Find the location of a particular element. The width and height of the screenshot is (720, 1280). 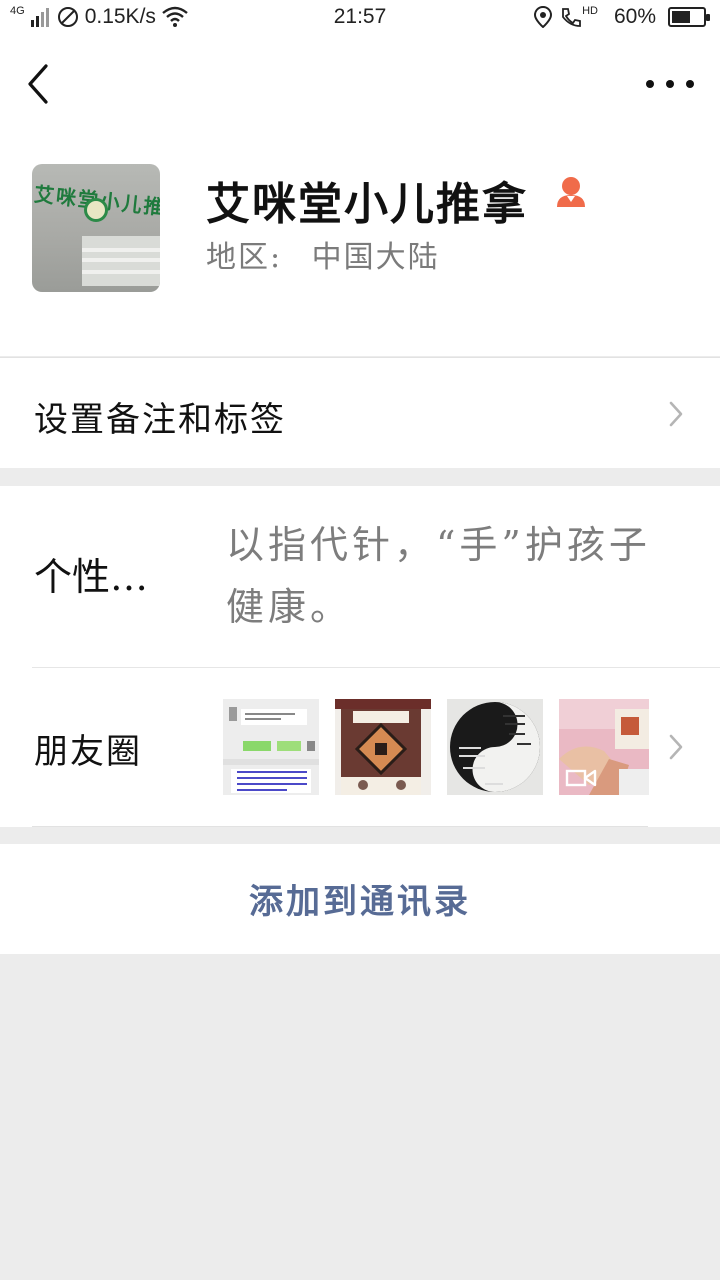

set-remark-tags-row: 设置备注和标签 is located at coordinates (360, 412).